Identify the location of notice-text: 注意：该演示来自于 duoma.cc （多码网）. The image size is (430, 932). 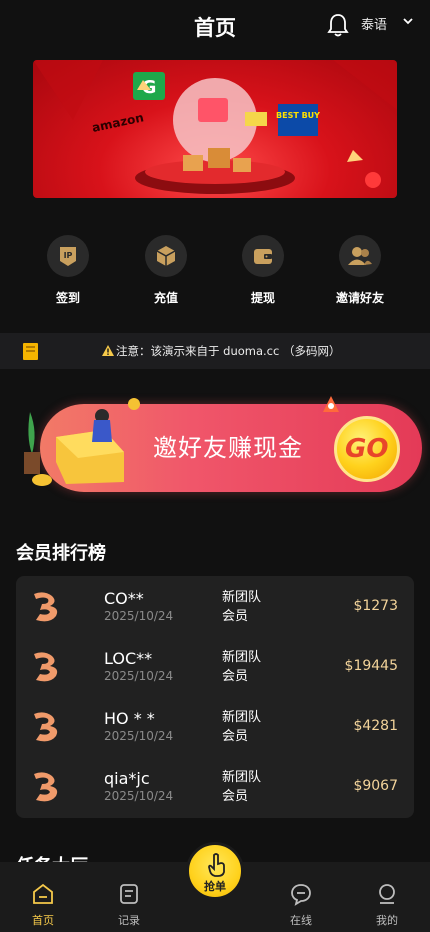
(228, 351).